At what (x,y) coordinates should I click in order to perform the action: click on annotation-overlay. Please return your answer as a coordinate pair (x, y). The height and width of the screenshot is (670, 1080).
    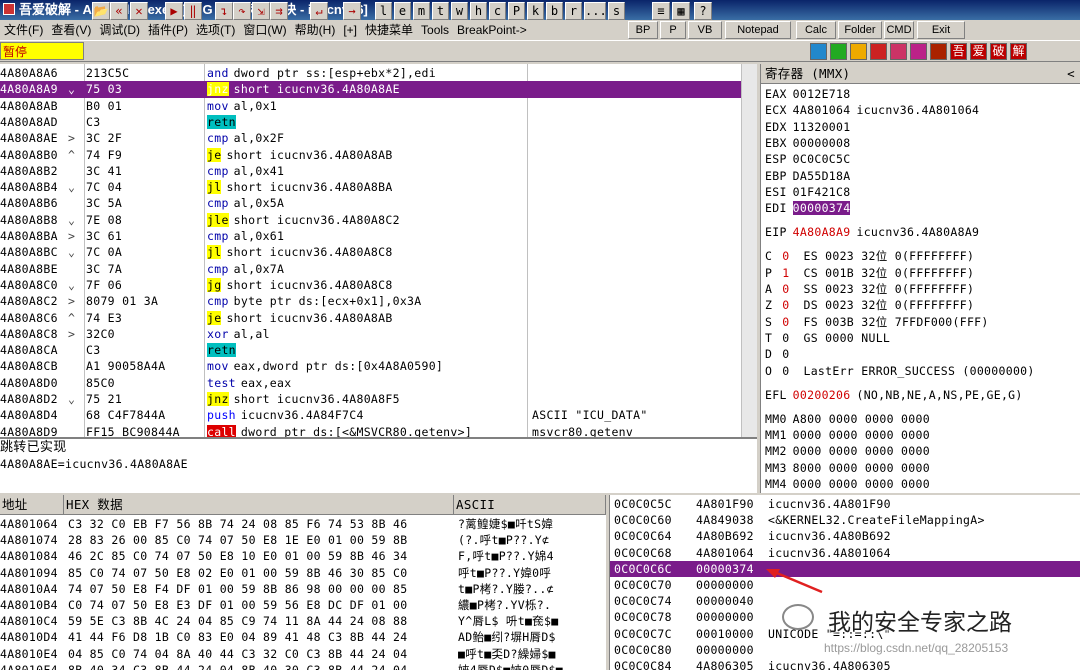
    Looking at the image, I should click on (794, 581).